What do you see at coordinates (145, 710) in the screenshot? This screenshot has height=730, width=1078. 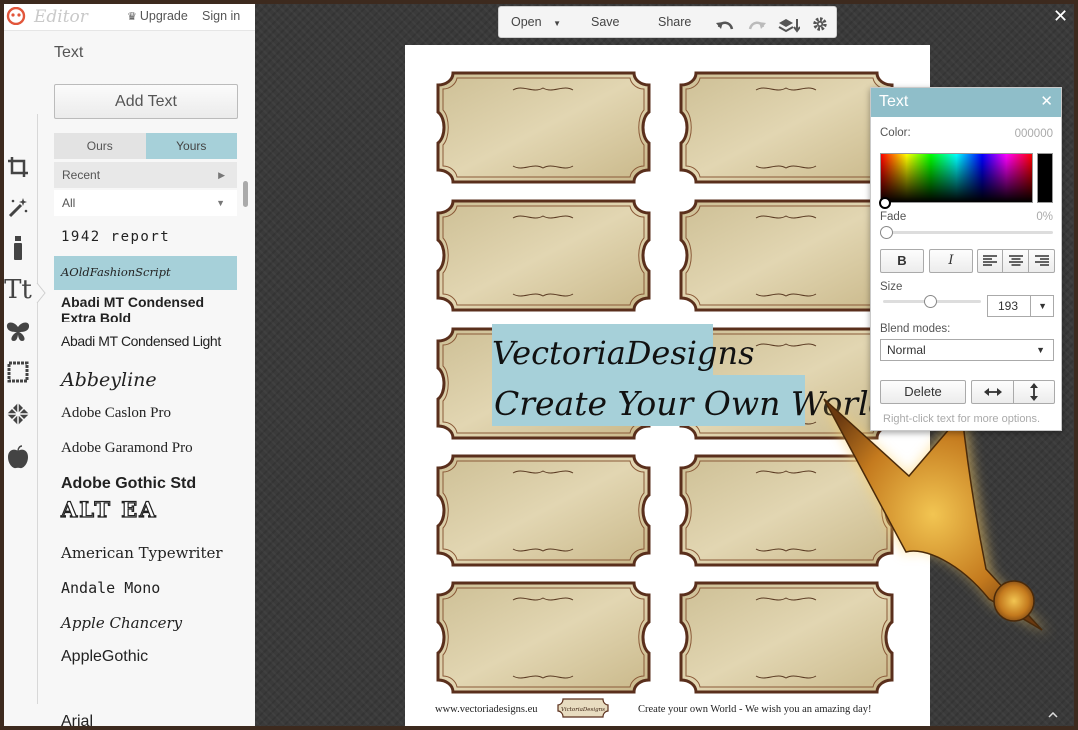 I see `font-item: Arial` at bounding box center [145, 710].